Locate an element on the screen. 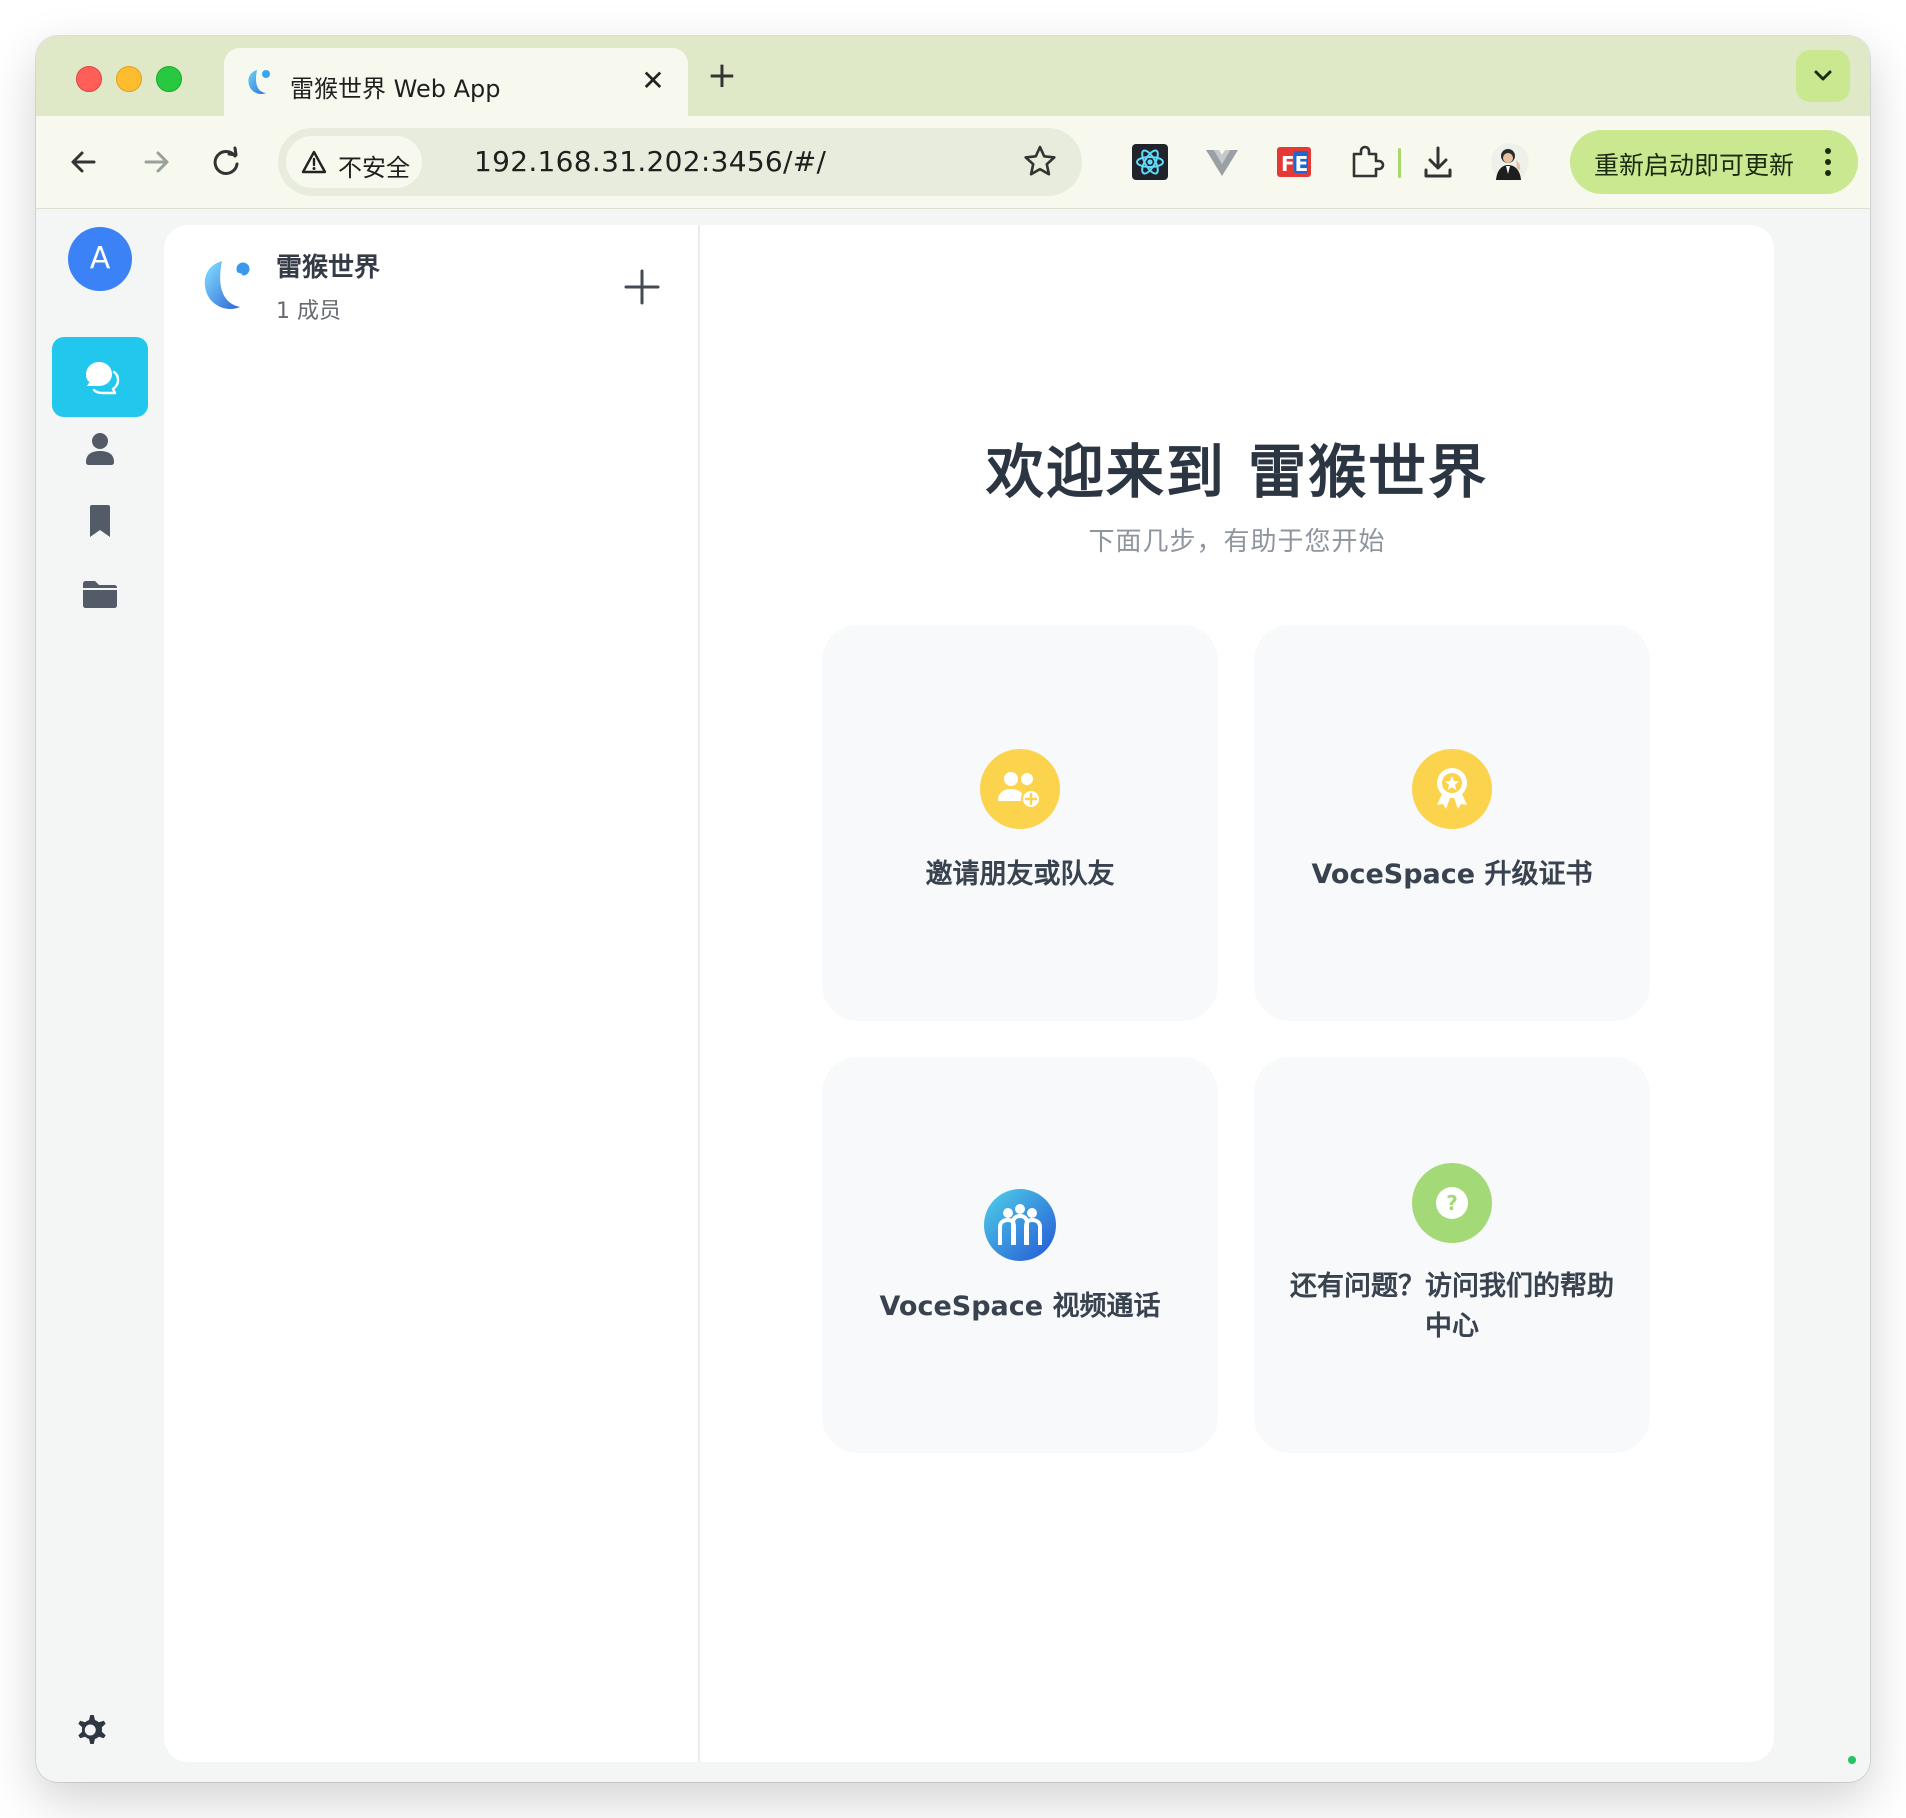 The height and width of the screenshot is (1818, 1906). browser-tab: 雷猴世界 Web App ✕ is located at coordinates (456, 82).